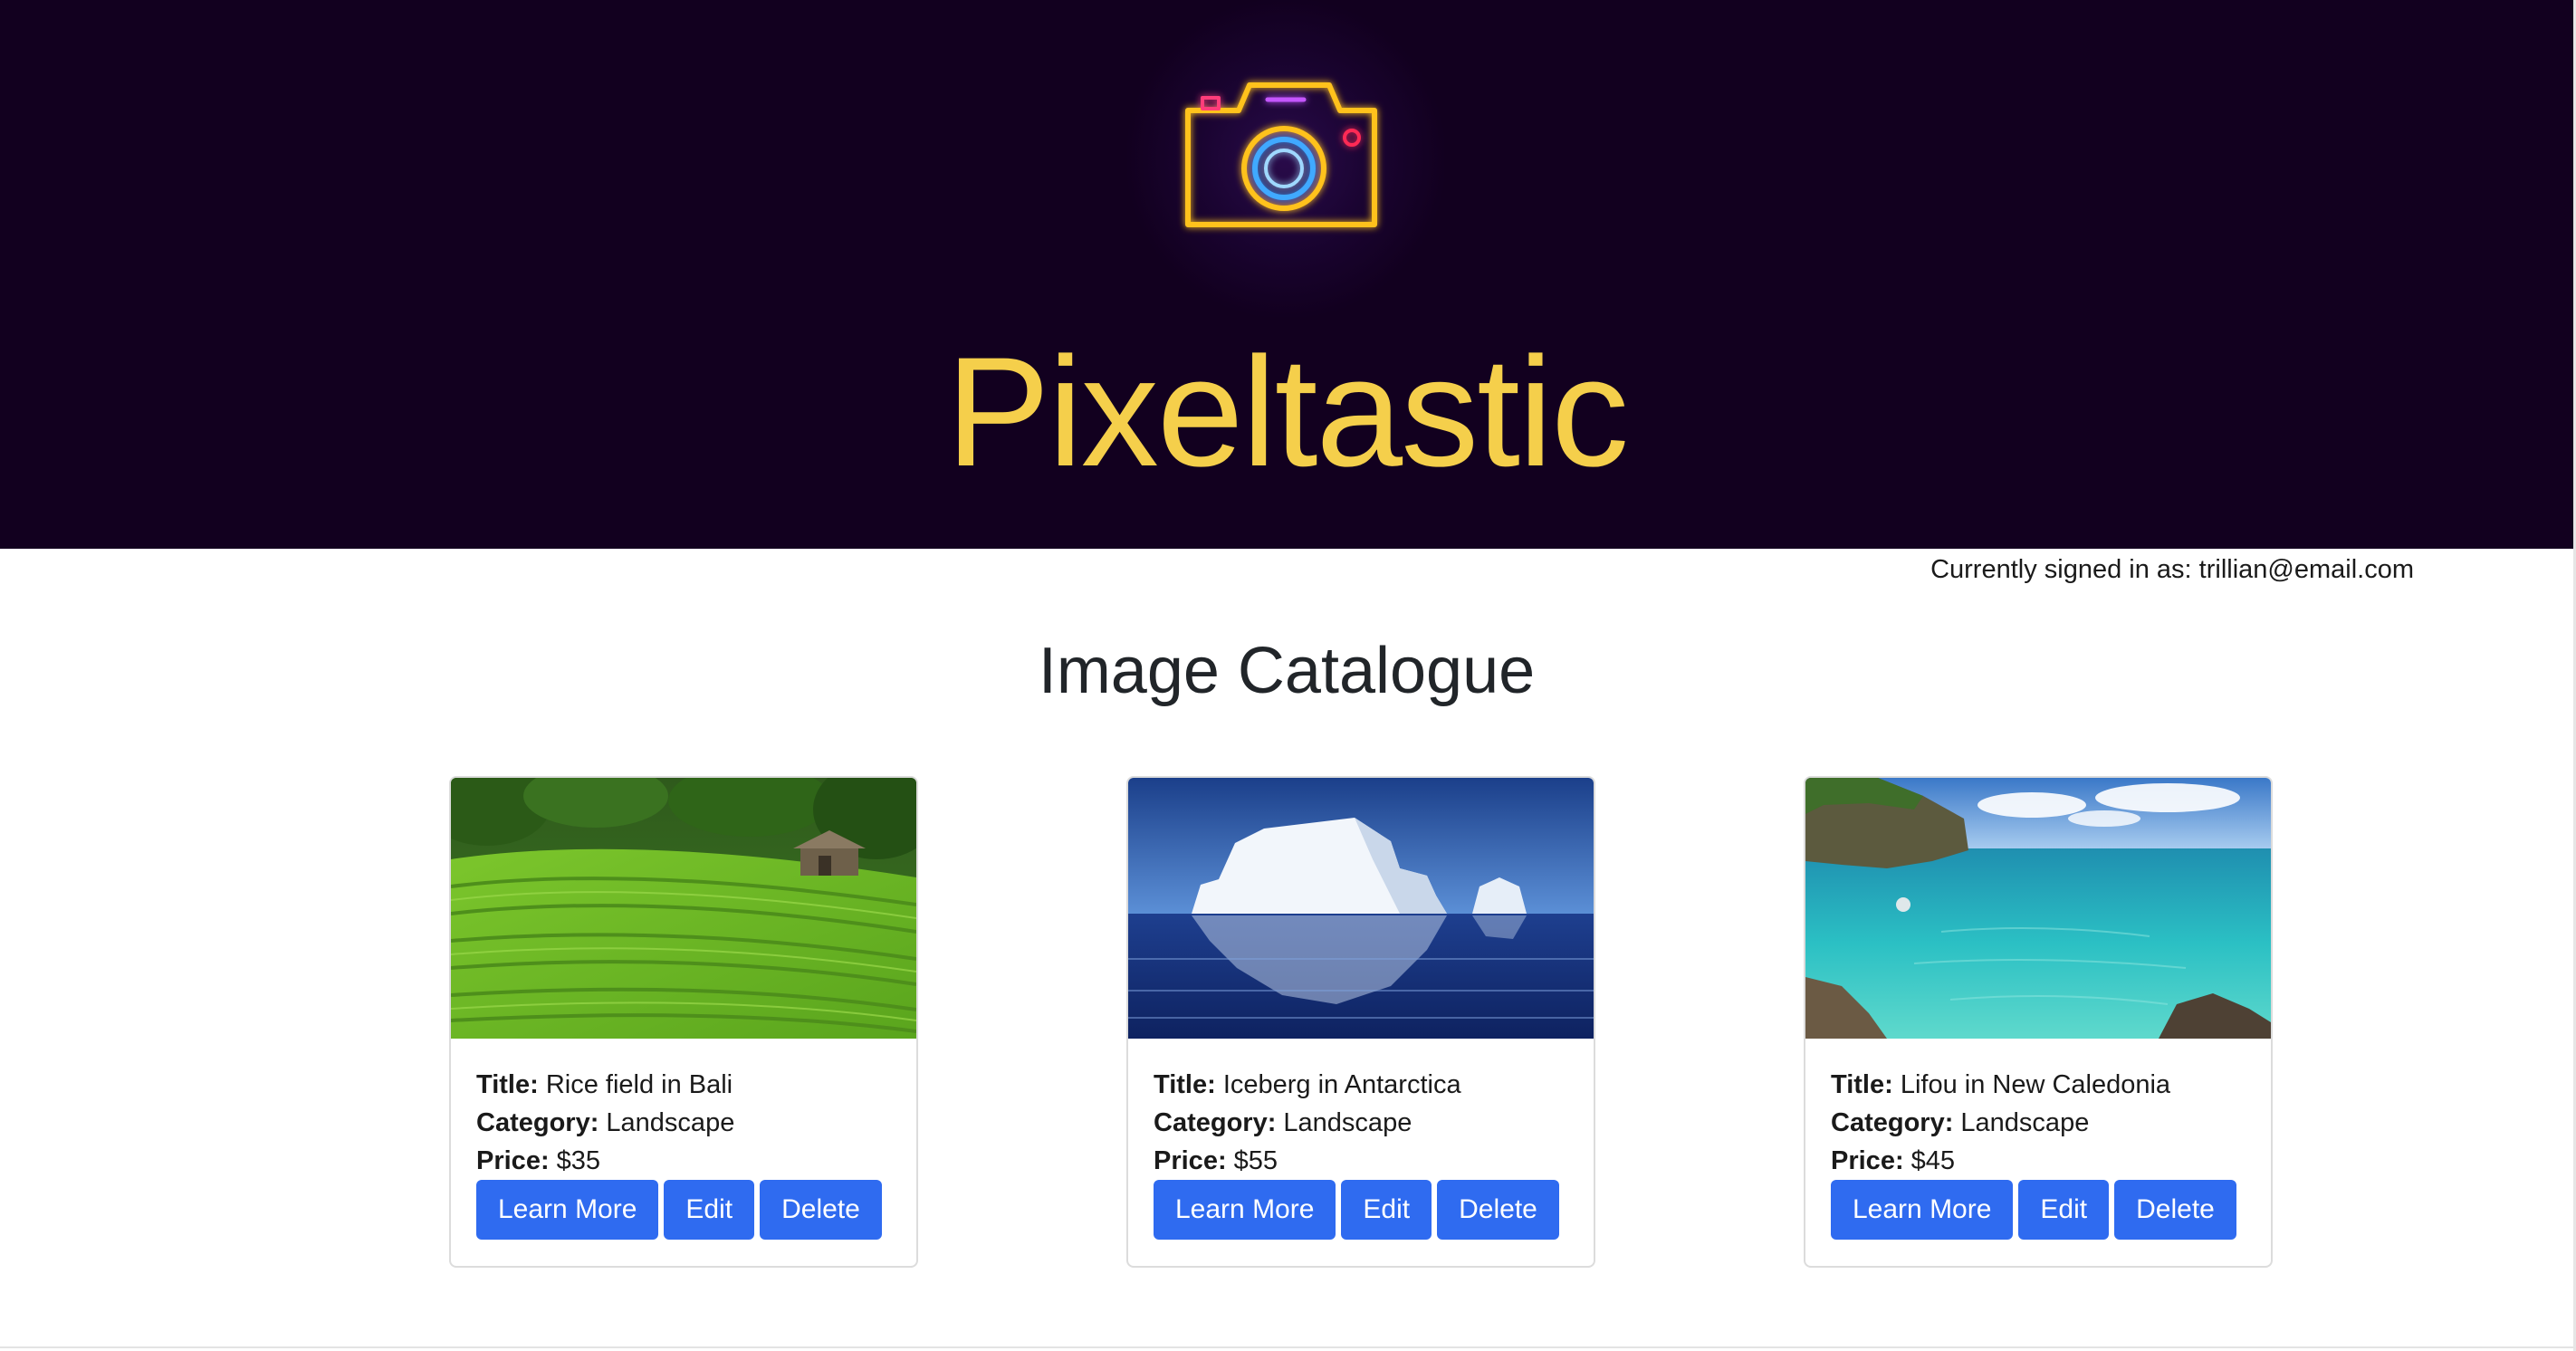 Image resolution: width=2576 pixels, height=1351 pixels. I want to click on card-title-row: Title: Rice field in Bali, so click(687, 1085).